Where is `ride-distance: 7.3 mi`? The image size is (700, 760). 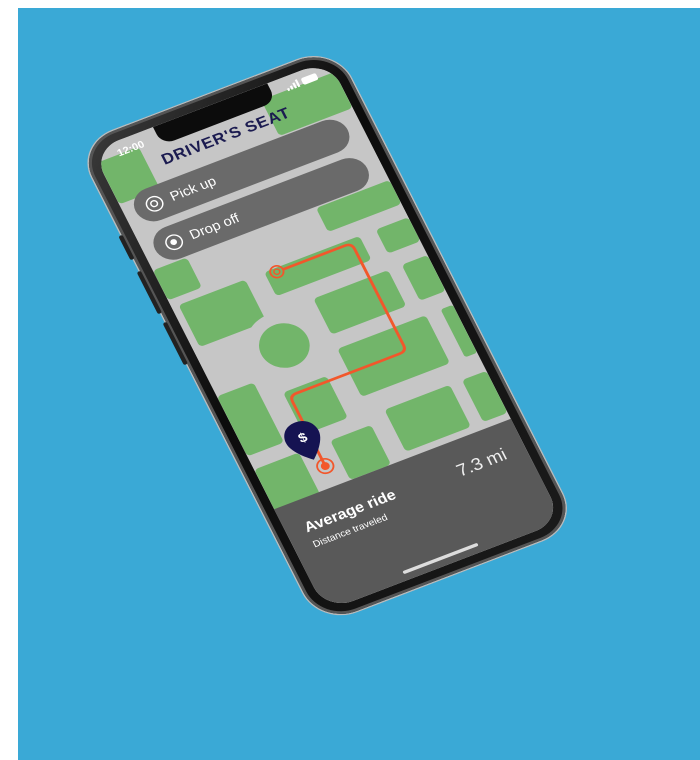 ride-distance: 7.3 mi is located at coordinates (481, 462).